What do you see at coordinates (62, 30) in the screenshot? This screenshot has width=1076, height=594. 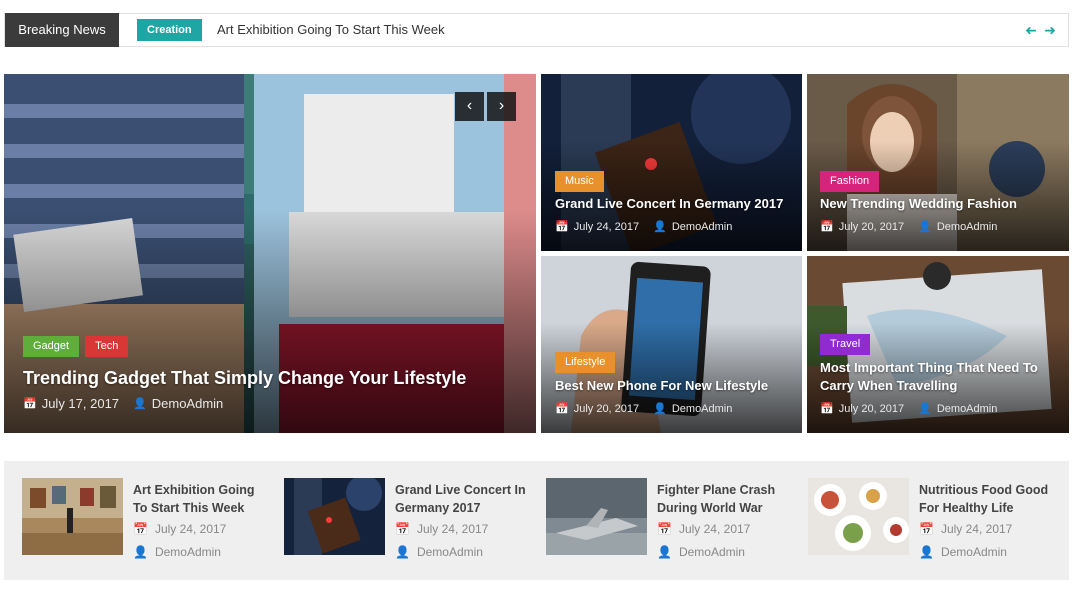 I see `breaking-news-label: Breaking News` at bounding box center [62, 30].